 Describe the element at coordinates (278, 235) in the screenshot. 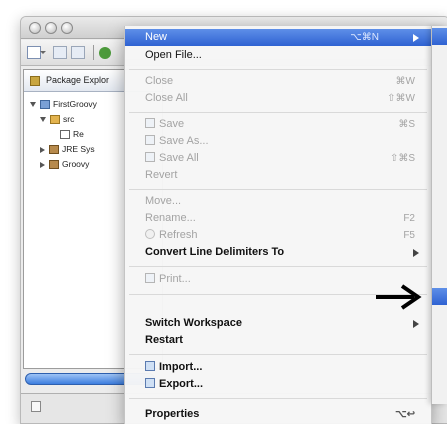

I see `menu-item-refresh: Refresh F5` at that location.